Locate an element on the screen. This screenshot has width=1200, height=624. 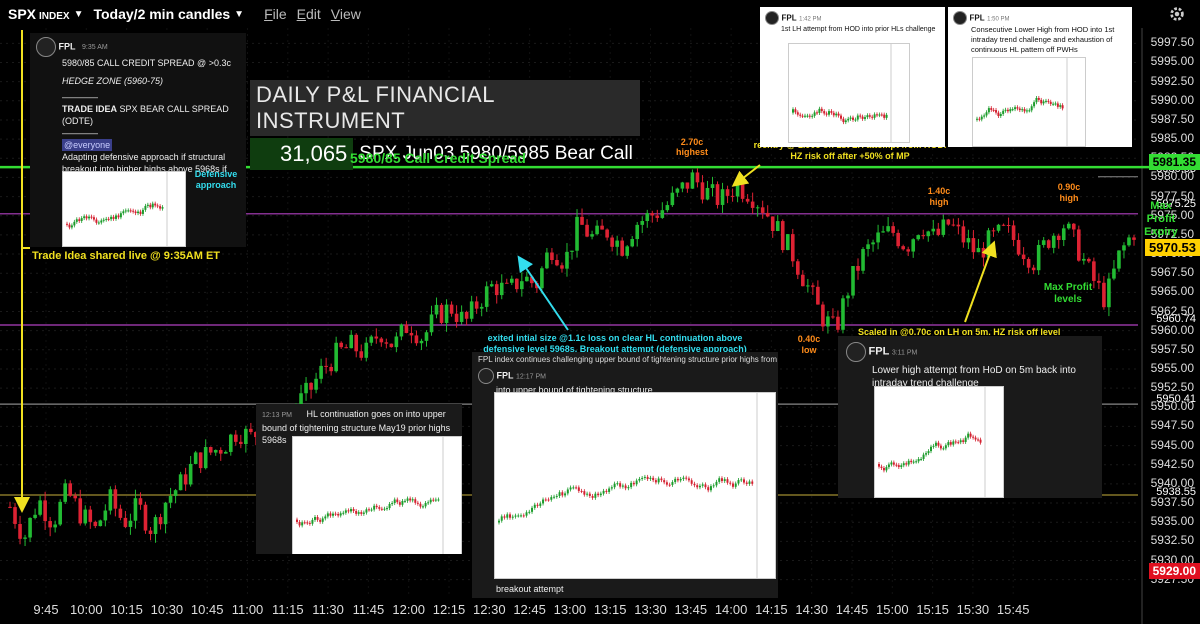
menu-edit: Edit is located at coordinates (309, 14).